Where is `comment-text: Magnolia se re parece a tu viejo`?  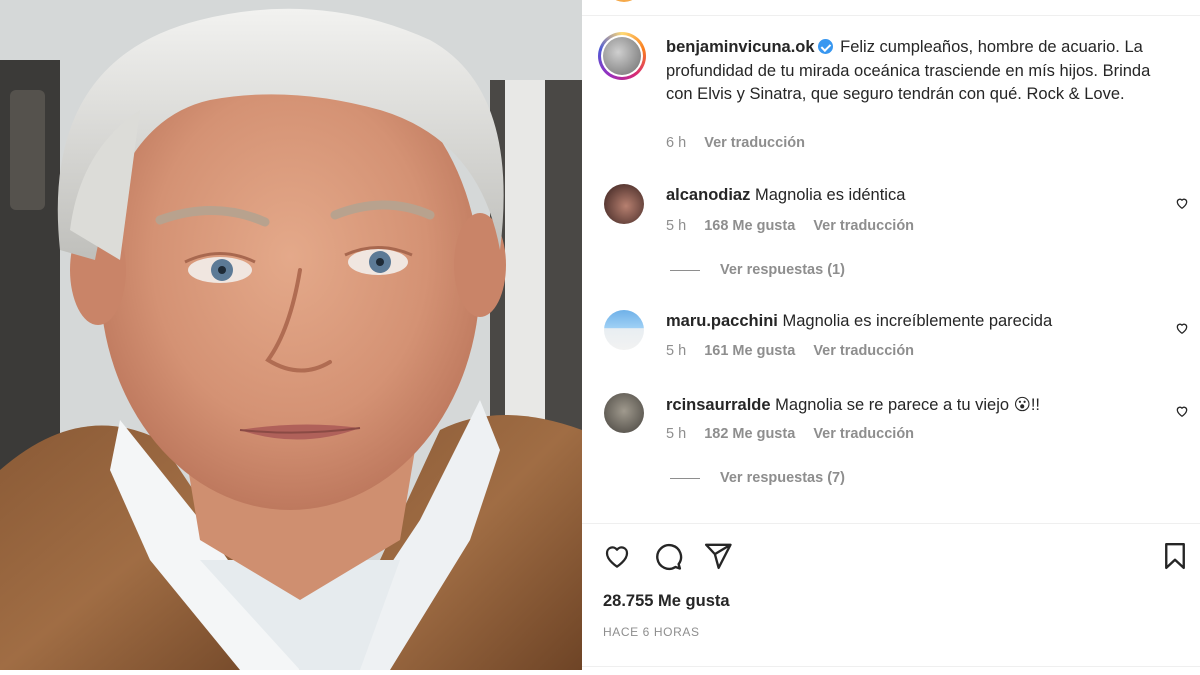 comment-text: Magnolia se re parece a tu viejo is located at coordinates (892, 405).